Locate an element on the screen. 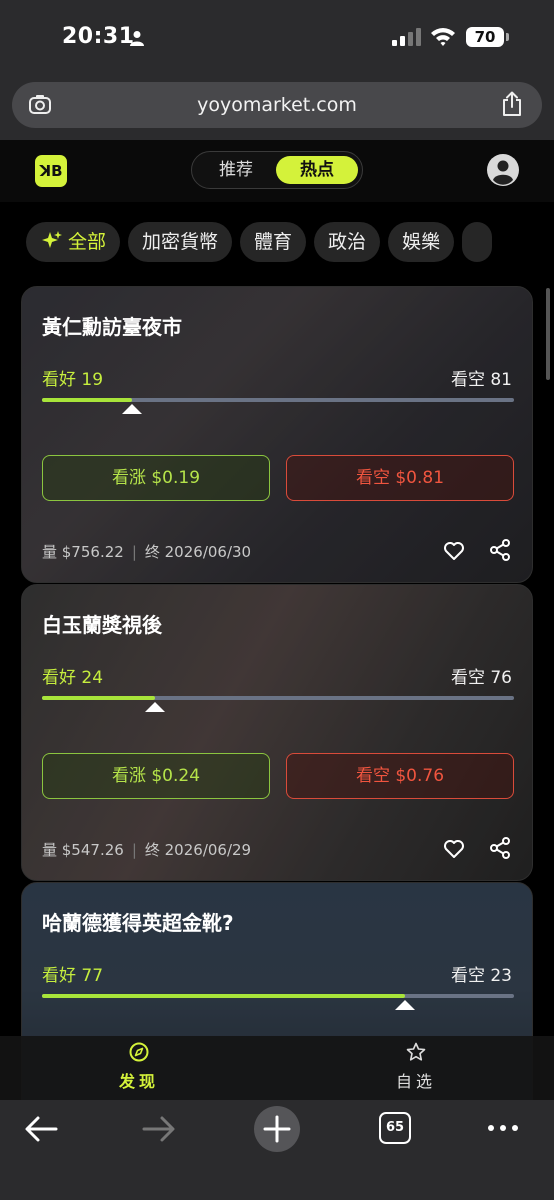 The width and height of the screenshot is (554, 1200). bear-percentage: 看空 76 is located at coordinates (481, 678).